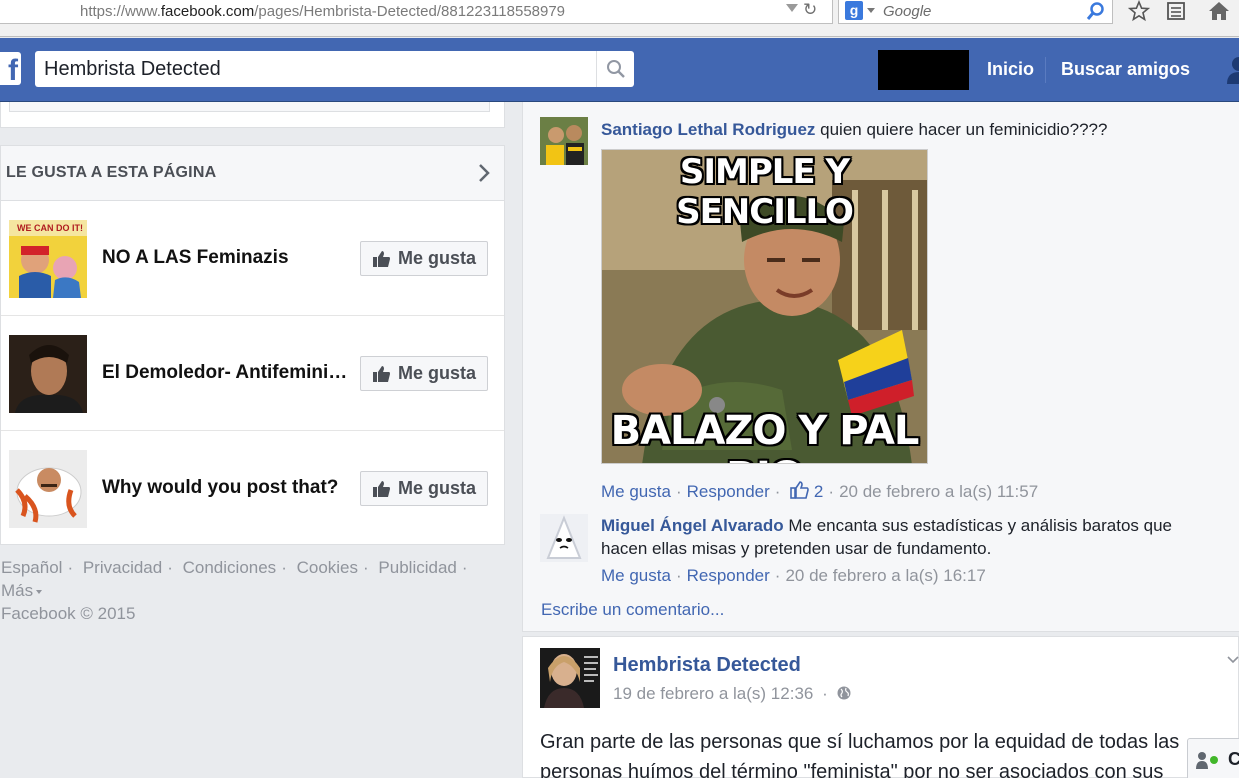  Describe the element at coordinates (1207, 760) in the screenshot. I see `chat-people-icon` at that location.